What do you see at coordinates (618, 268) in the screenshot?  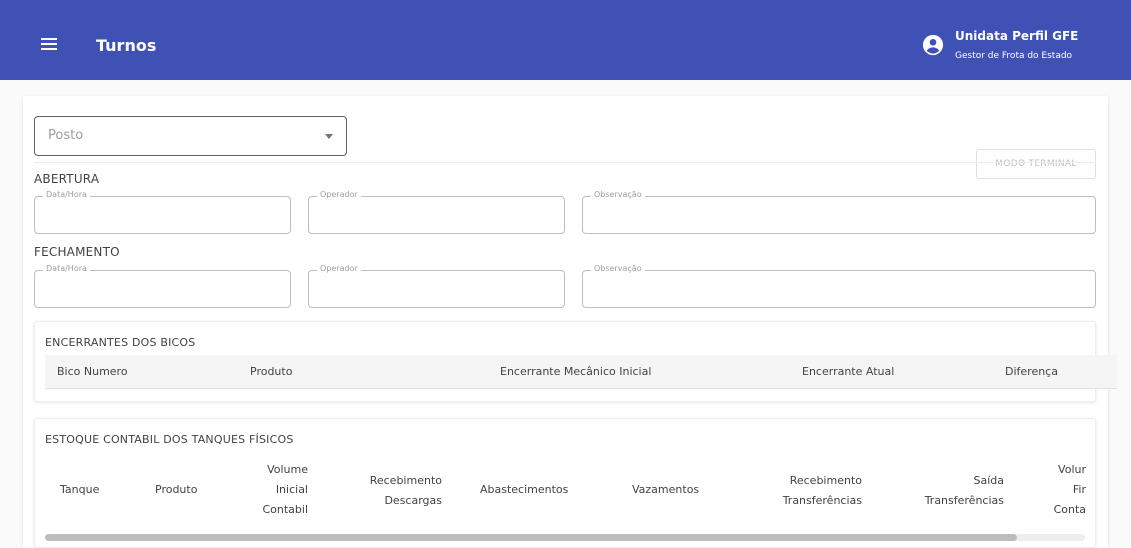 I see `fechamento-observacao-label: Observação` at bounding box center [618, 268].